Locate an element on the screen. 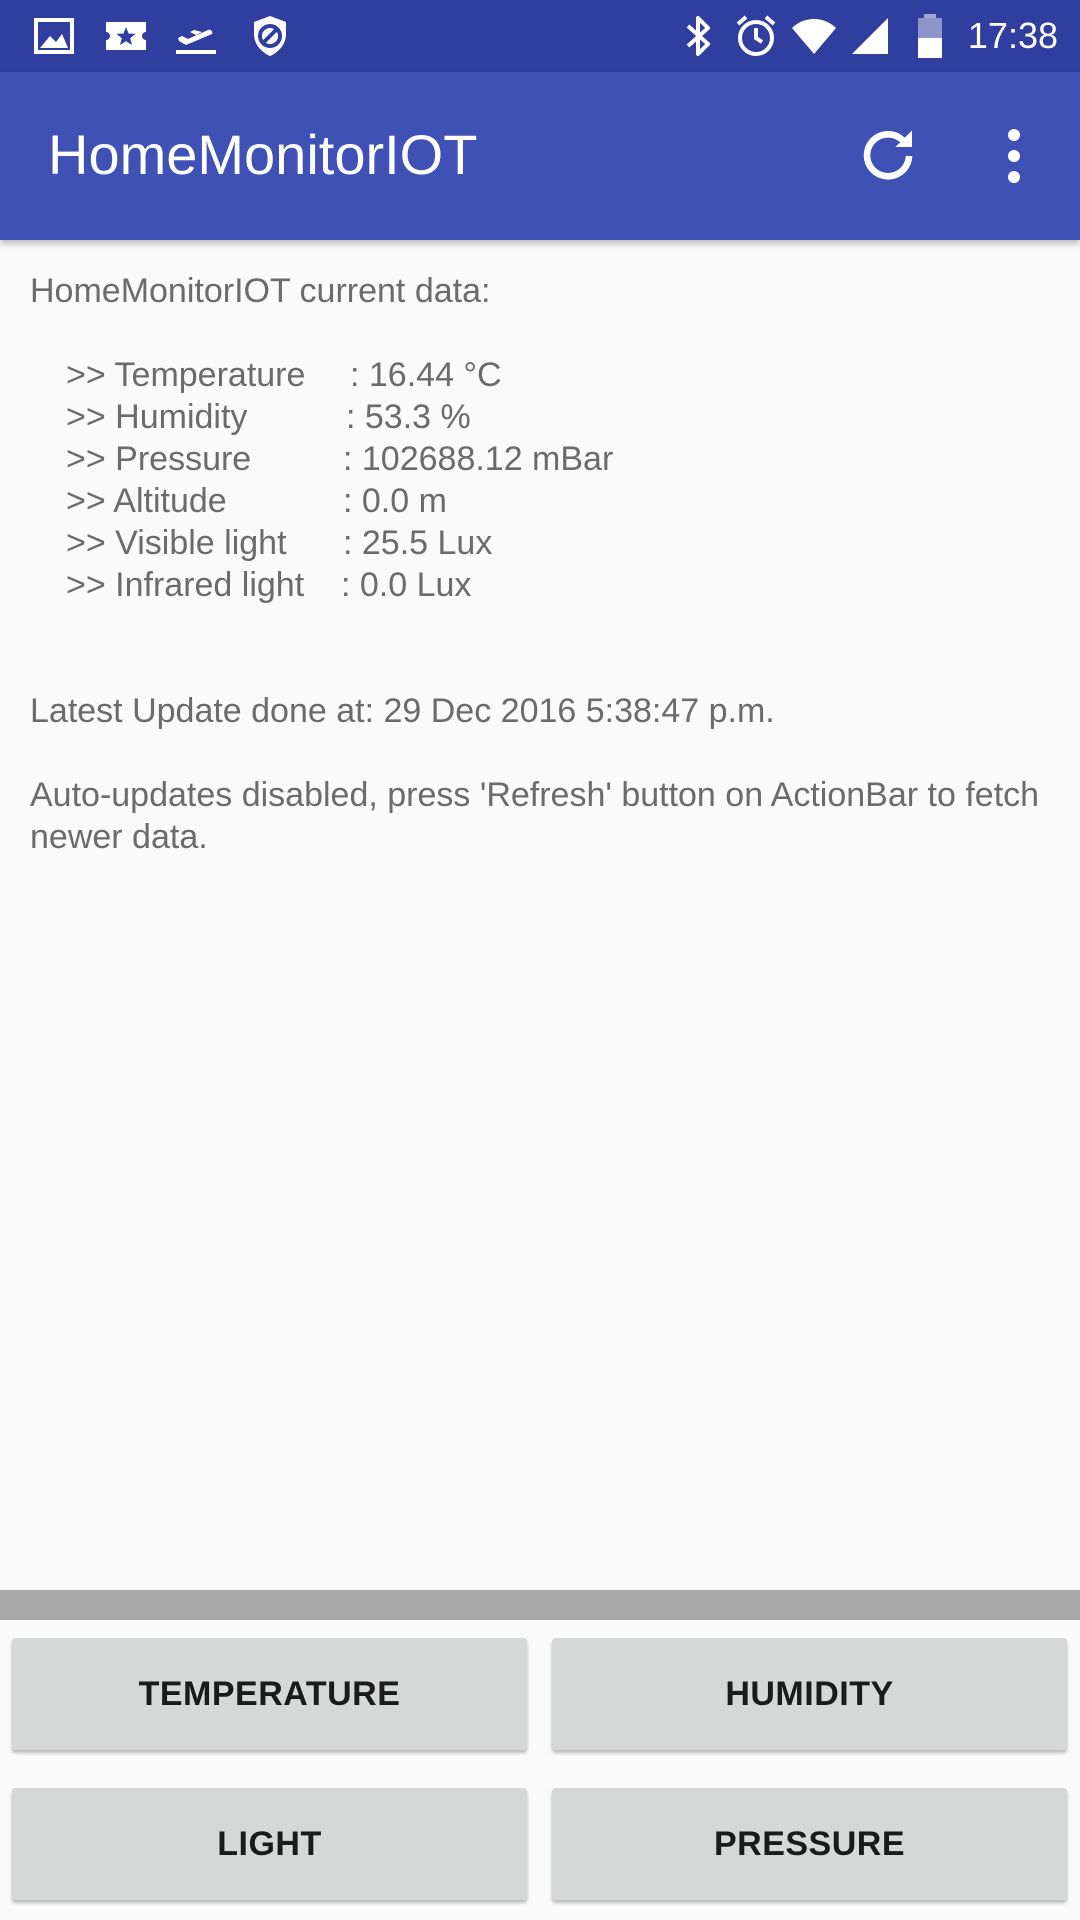 The image size is (1080, 1920). image-icon is located at coordinates (54, 36).